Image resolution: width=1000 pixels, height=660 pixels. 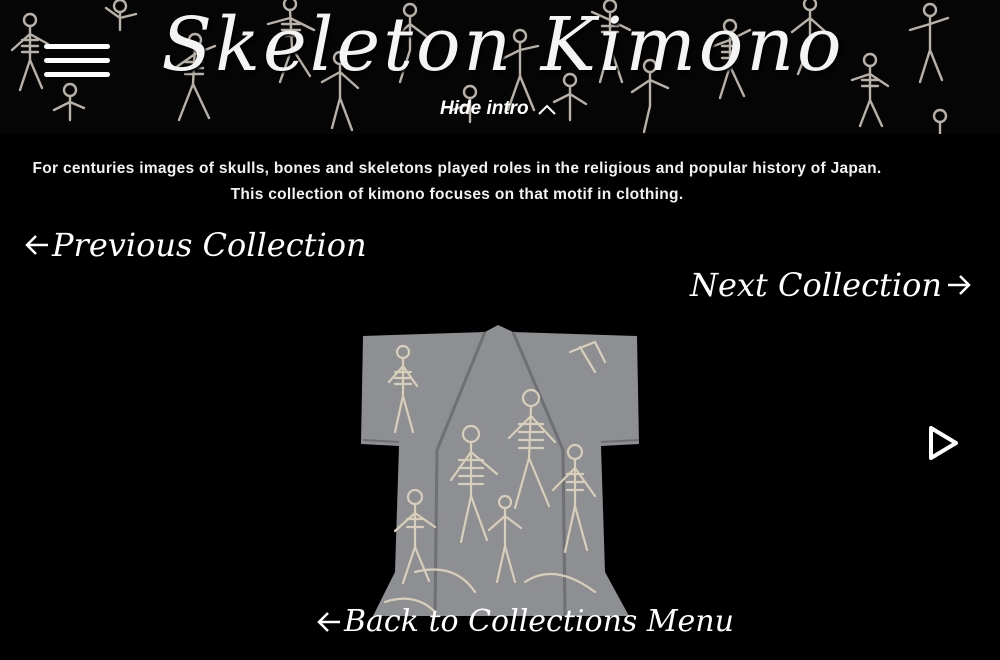 I want to click on hamburger-menu-icon, so click(x=78, y=64).